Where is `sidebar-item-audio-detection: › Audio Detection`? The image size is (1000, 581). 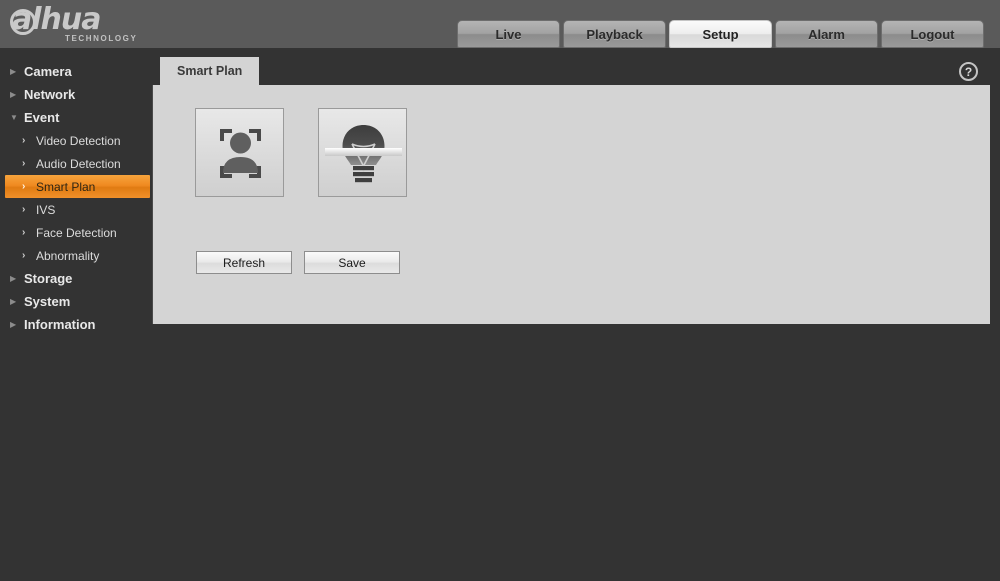 sidebar-item-audio-detection: › Audio Detection is located at coordinates (76, 163).